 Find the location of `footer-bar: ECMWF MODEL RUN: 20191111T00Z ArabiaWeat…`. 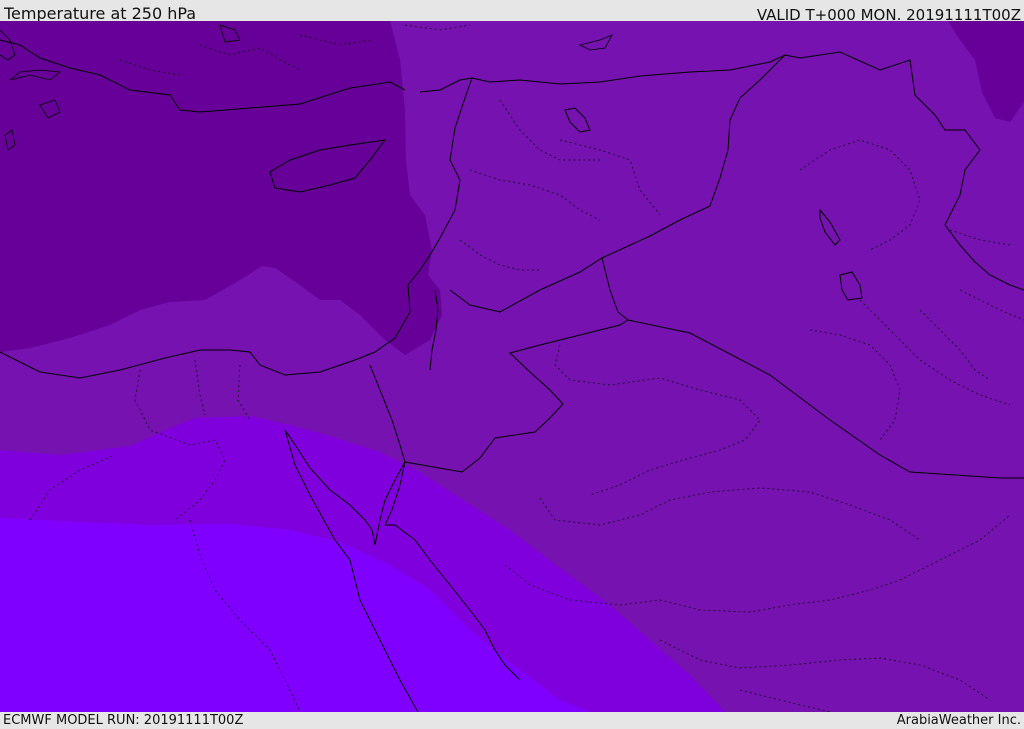

footer-bar: ECMWF MODEL RUN: 20191111T00Z ArabiaWeat… is located at coordinates (512, 720).